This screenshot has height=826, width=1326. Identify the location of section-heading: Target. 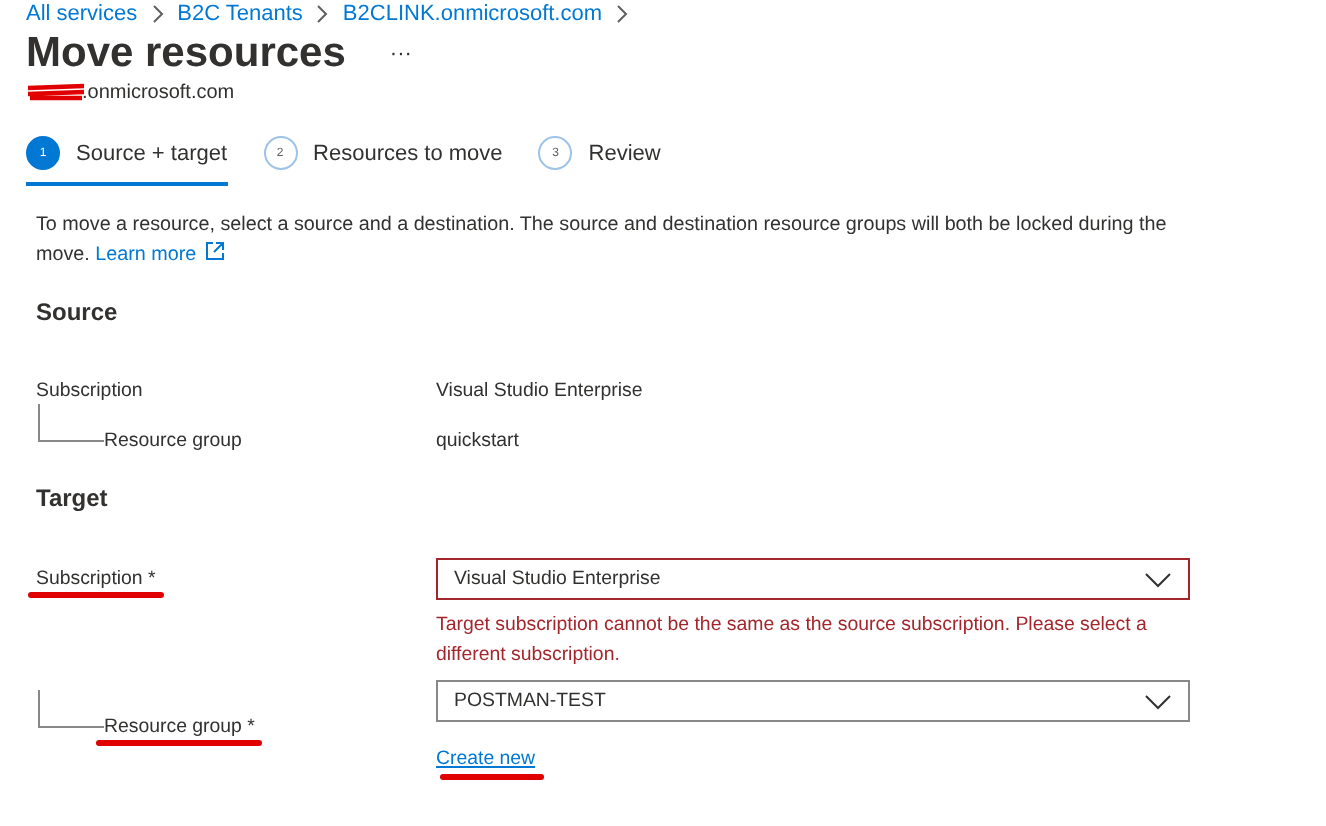
(73, 498).